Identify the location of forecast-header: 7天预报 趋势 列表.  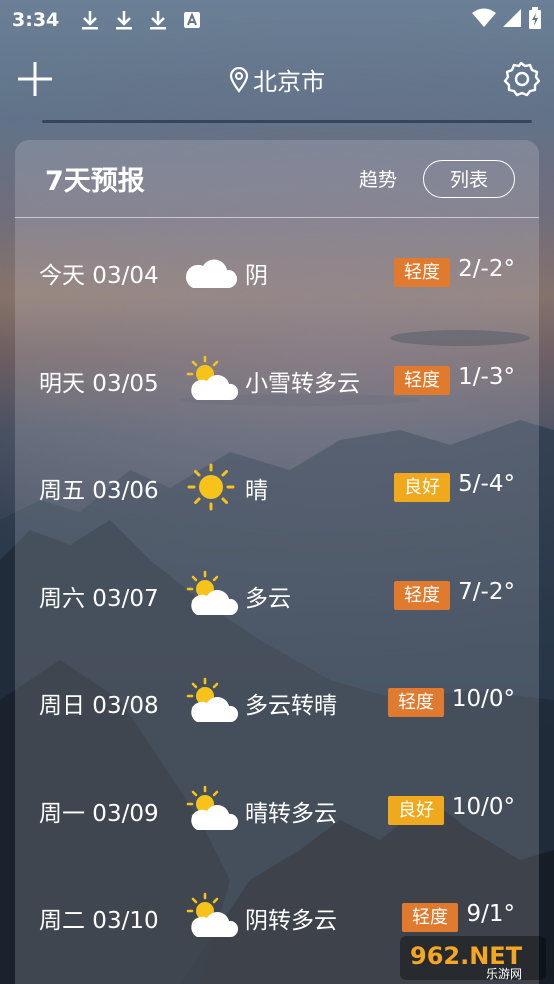
(277, 179).